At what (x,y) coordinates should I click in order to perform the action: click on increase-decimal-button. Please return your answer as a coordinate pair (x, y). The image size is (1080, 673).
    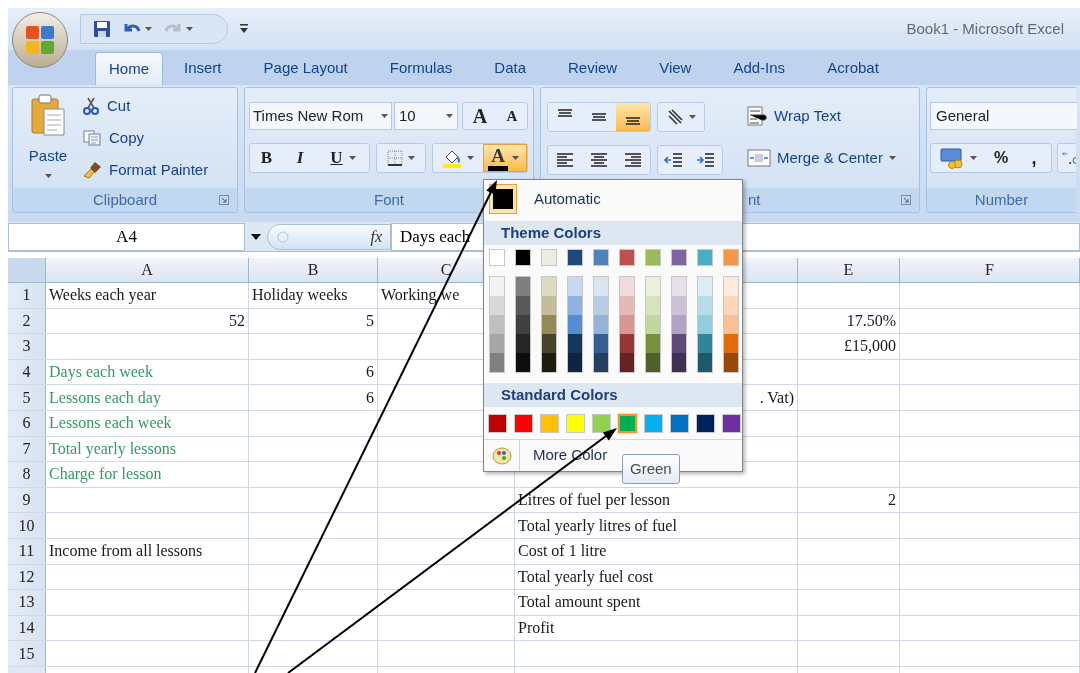
    Looking at the image, I should click on (1066, 158).